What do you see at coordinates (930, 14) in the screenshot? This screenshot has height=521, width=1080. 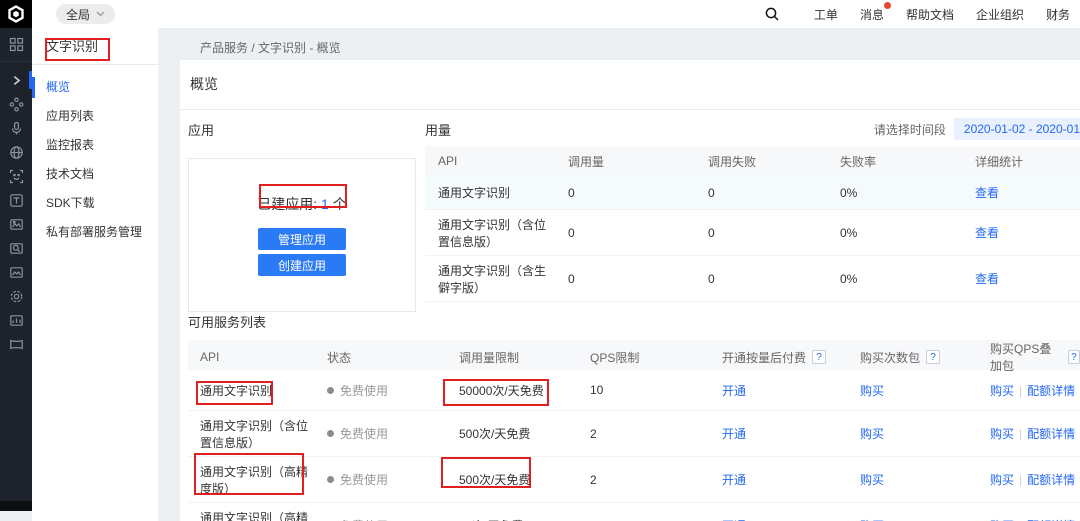 I see `menu-item-help-docs: 帮助文档` at bounding box center [930, 14].